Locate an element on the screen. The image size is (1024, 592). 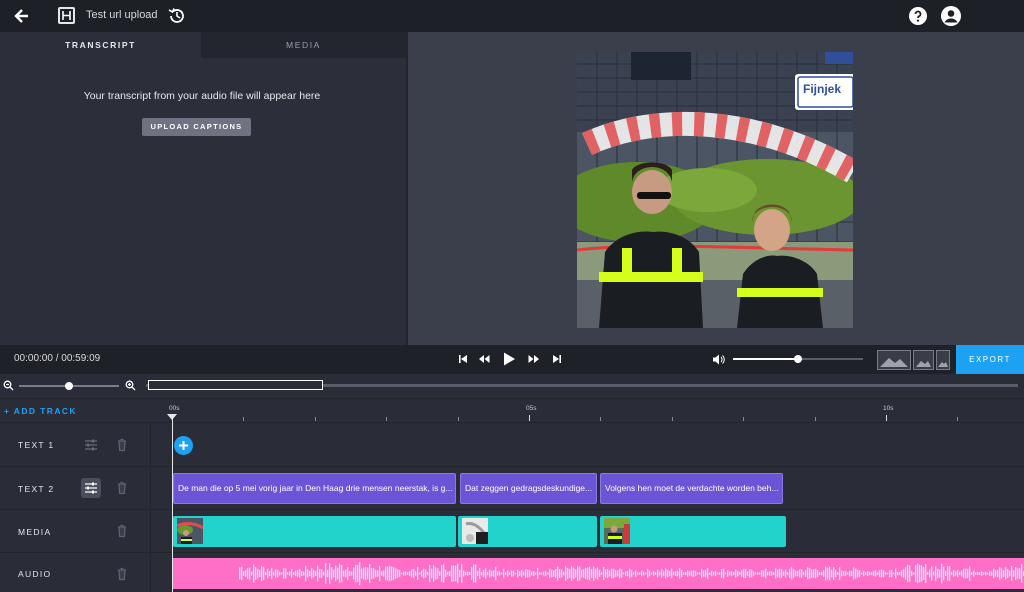
fast-forward-icon is located at coordinates (534, 359).